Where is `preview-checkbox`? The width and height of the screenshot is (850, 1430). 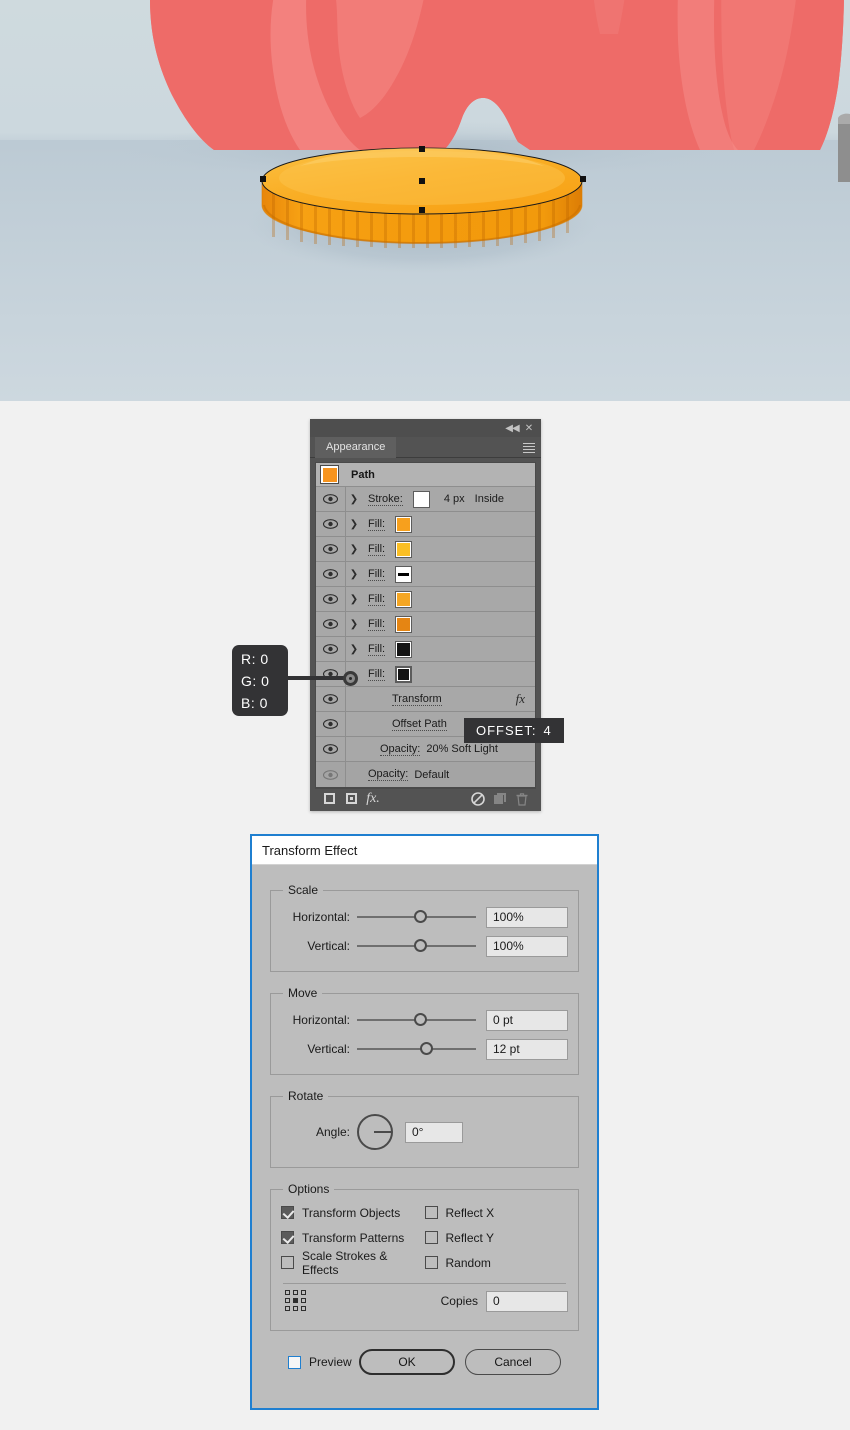 preview-checkbox is located at coordinates (294, 1362).